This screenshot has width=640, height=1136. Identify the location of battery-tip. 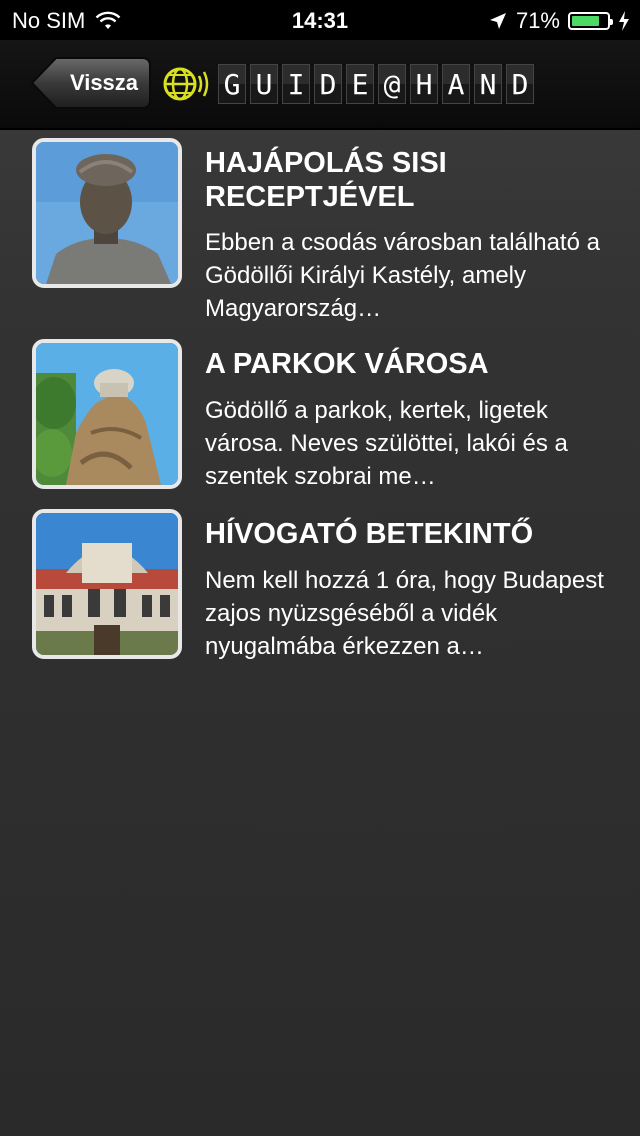
(611, 22).